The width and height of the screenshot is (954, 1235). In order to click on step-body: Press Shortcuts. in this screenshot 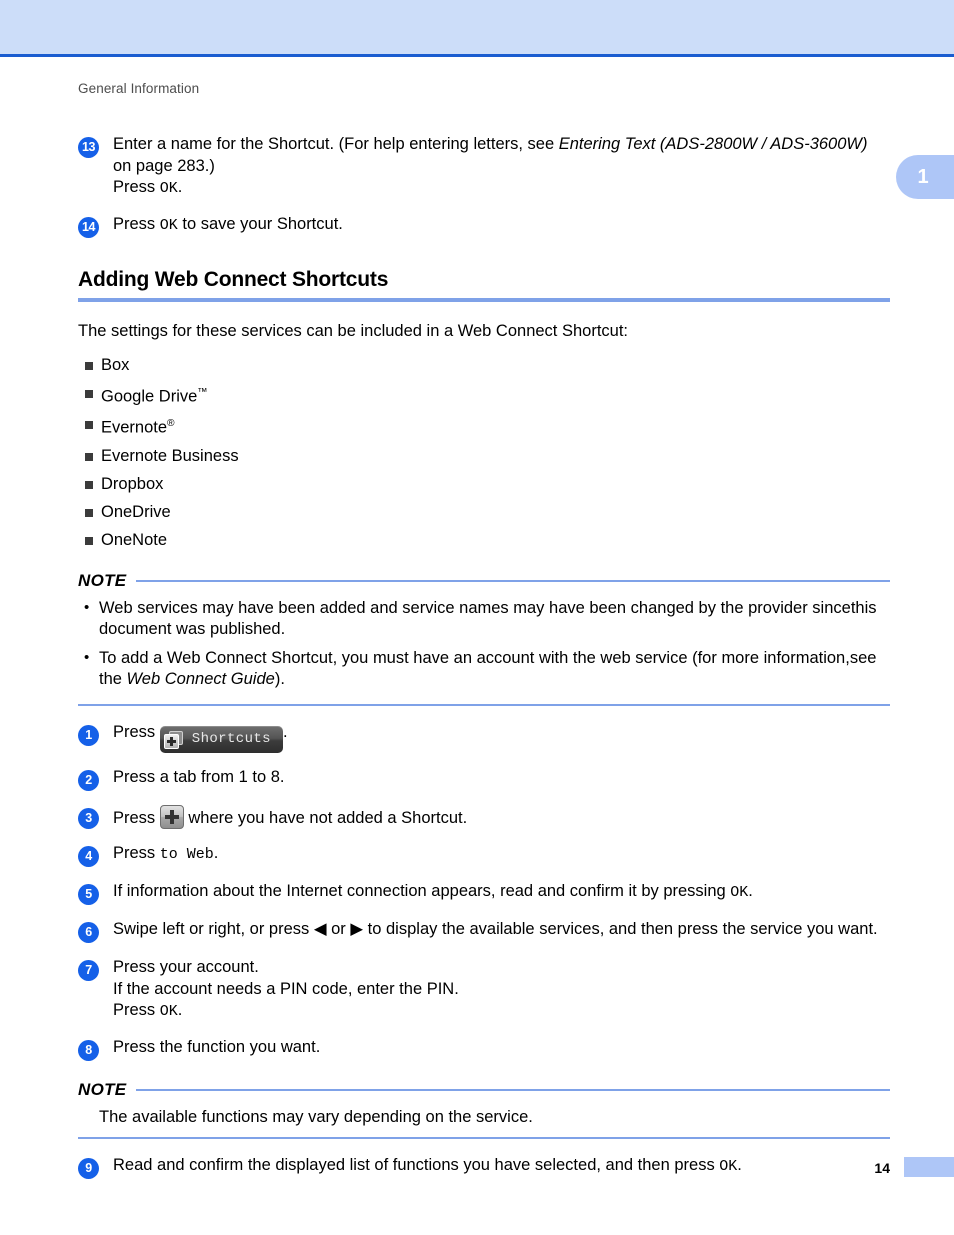, I will do `click(501, 737)`.